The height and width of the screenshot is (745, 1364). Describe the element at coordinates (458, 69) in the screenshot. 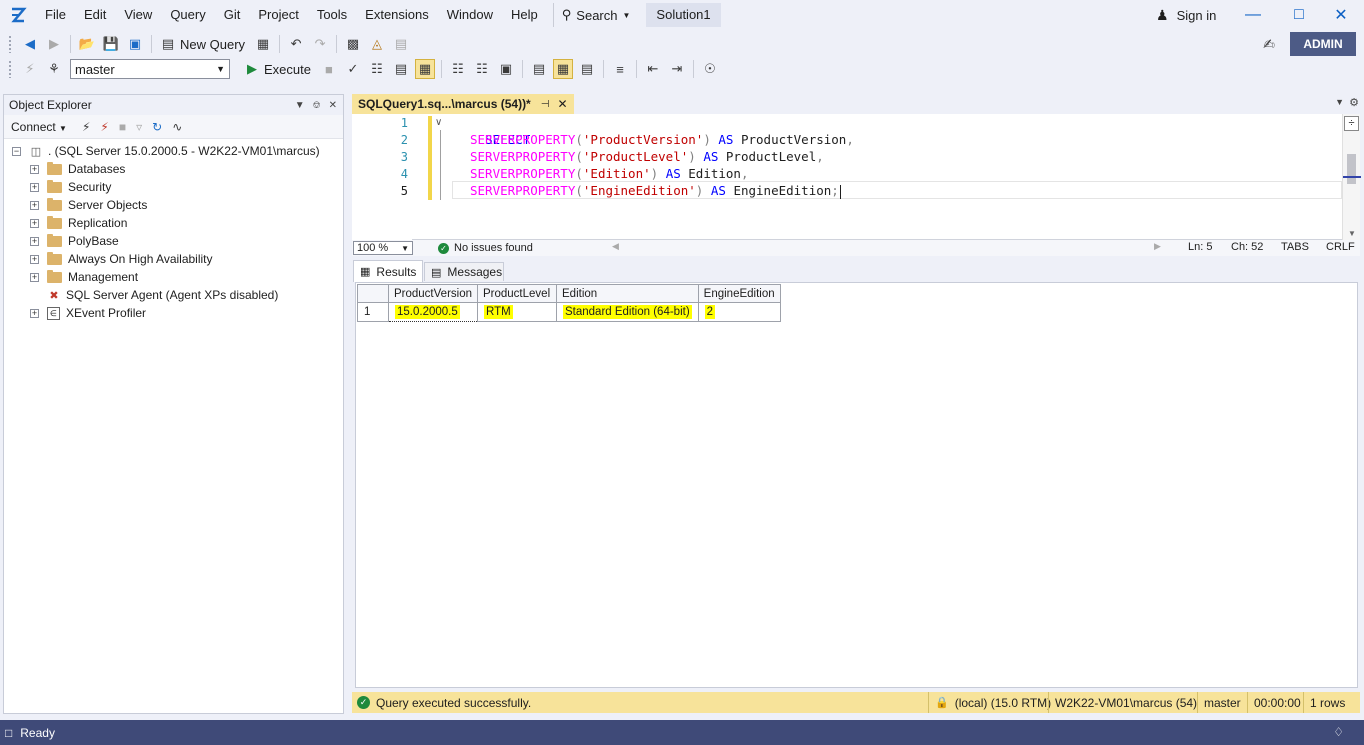

I see `actual-plan-icon: ☷` at that location.